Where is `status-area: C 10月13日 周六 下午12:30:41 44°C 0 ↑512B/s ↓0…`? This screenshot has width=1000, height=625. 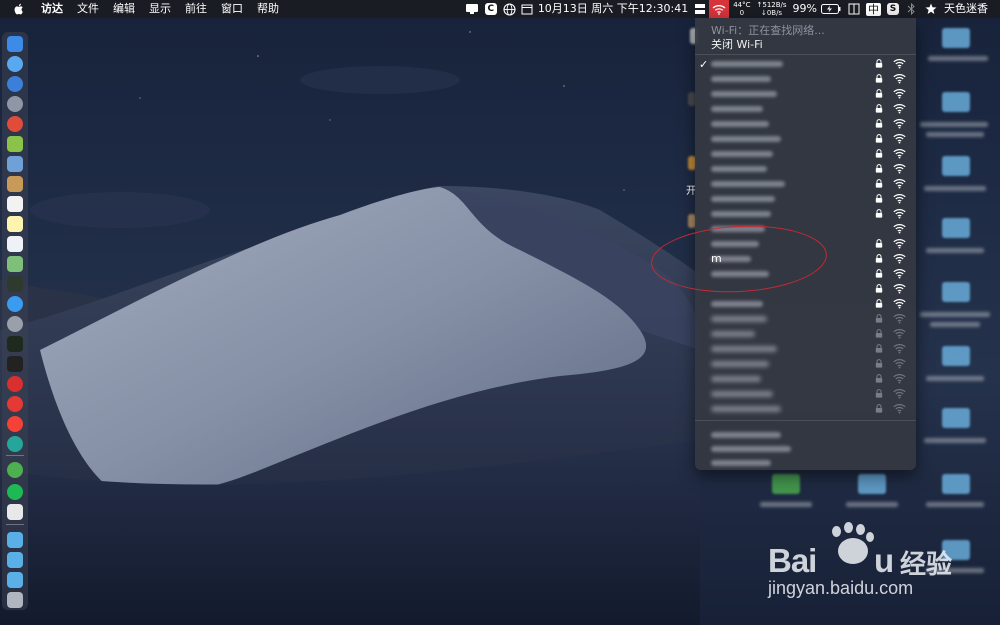 status-area: C 10月13日 周六 下午12:30:41 44°C 0 ↑512B/s ↓0… is located at coordinates (731, 9).